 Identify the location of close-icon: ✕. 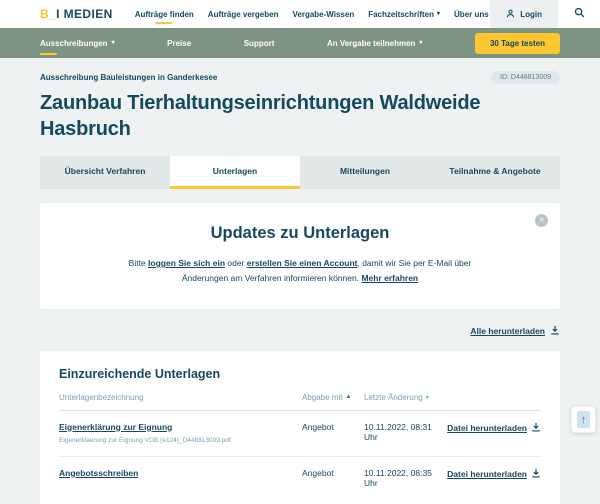
(541, 220).